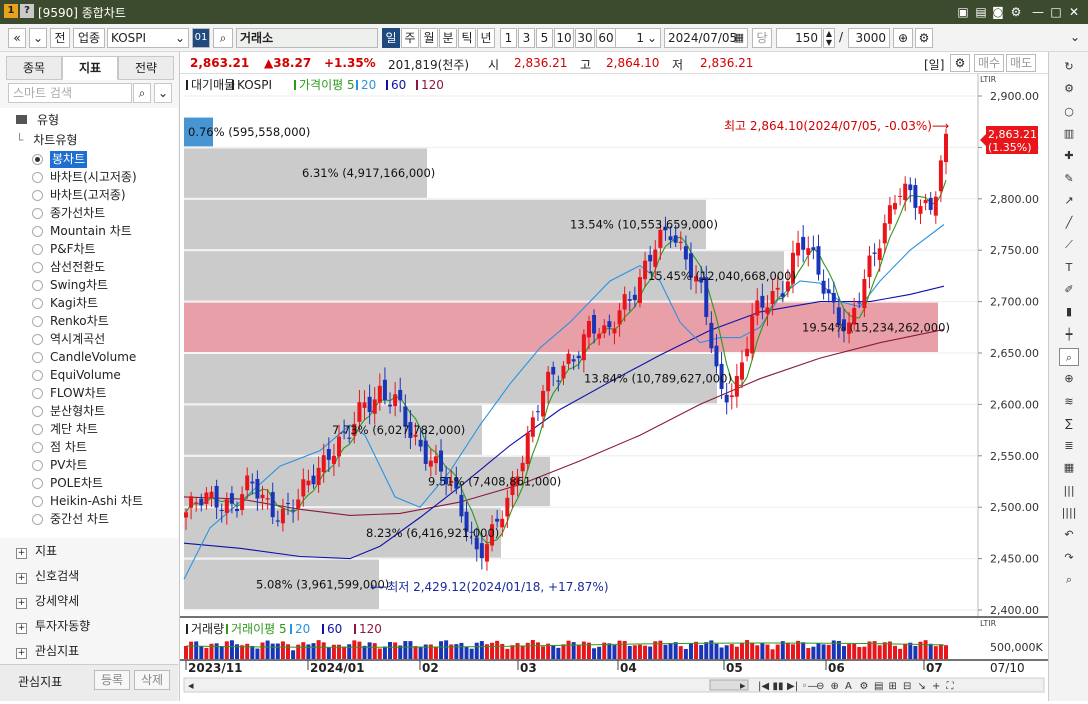 This screenshot has height=704, width=1088. I want to click on dropdown-button: ⌄, so click(38, 38).